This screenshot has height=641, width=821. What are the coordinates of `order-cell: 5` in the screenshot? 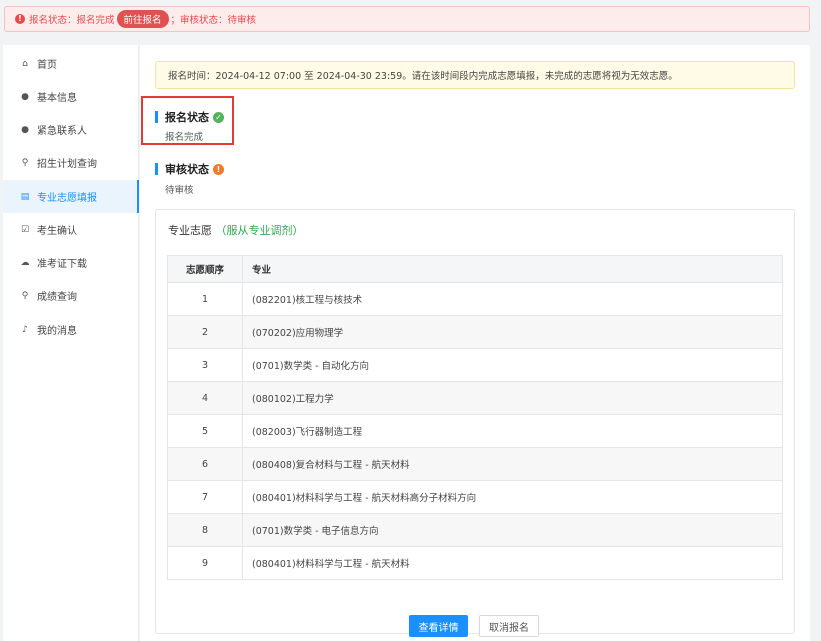 It's located at (205, 431).